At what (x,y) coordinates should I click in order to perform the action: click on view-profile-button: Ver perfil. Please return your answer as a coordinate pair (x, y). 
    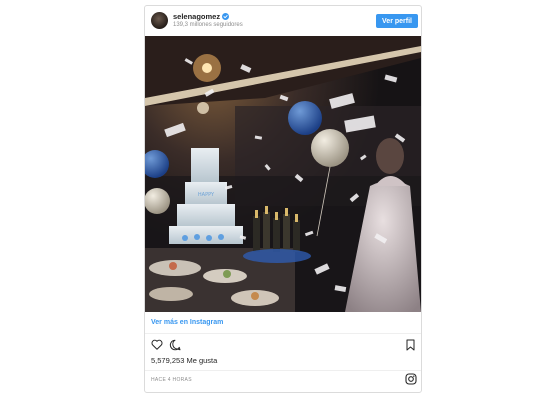
    Looking at the image, I should click on (397, 21).